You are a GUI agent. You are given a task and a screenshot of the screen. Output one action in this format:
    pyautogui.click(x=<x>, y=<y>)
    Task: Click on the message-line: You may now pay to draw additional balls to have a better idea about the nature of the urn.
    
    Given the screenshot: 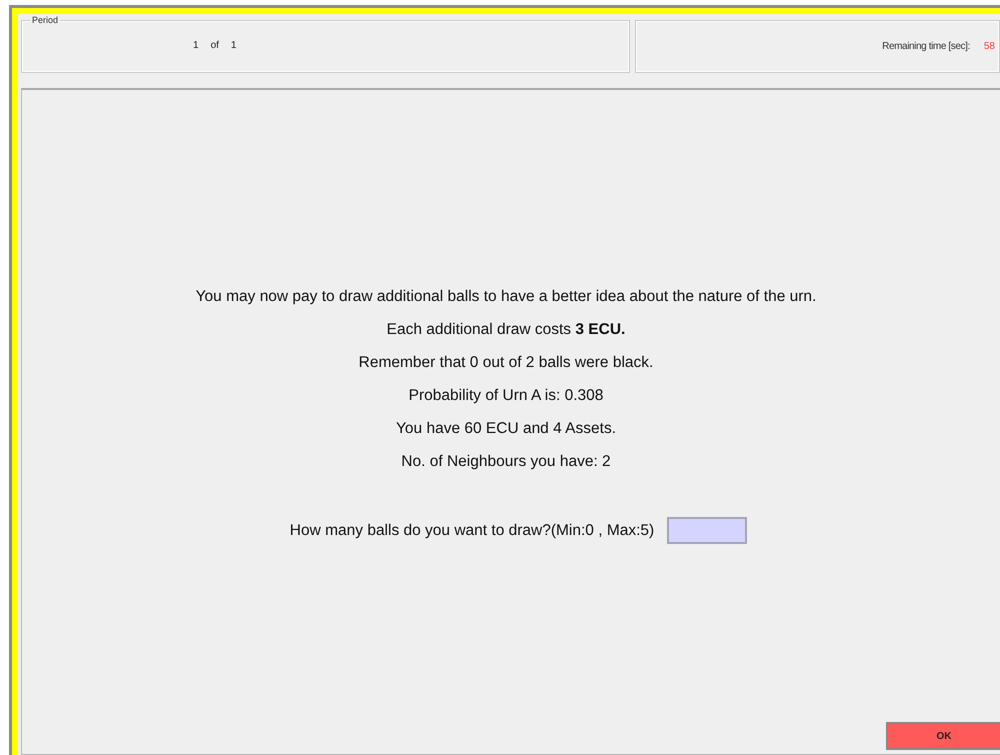 What is the action you would take?
    pyautogui.click(x=506, y=297)
    